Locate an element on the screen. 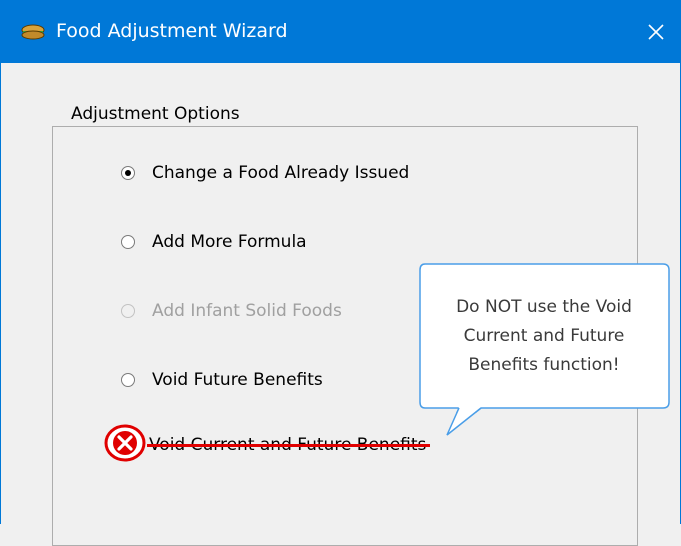 This screenshot has height=546, width=681. void-current-label: Void Current and Future Benefits is located at coordinates (289, 445).